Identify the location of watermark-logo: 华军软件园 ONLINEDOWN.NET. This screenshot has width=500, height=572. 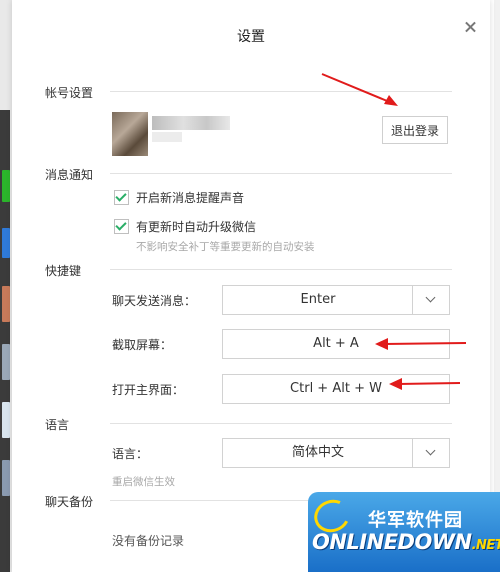
(404, 532).